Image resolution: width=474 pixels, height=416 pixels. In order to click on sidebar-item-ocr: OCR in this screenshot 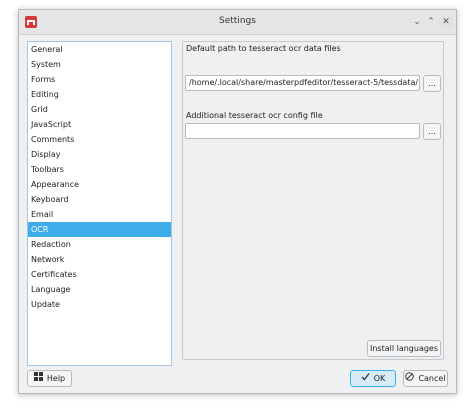, I will do `click(99, 229)`.